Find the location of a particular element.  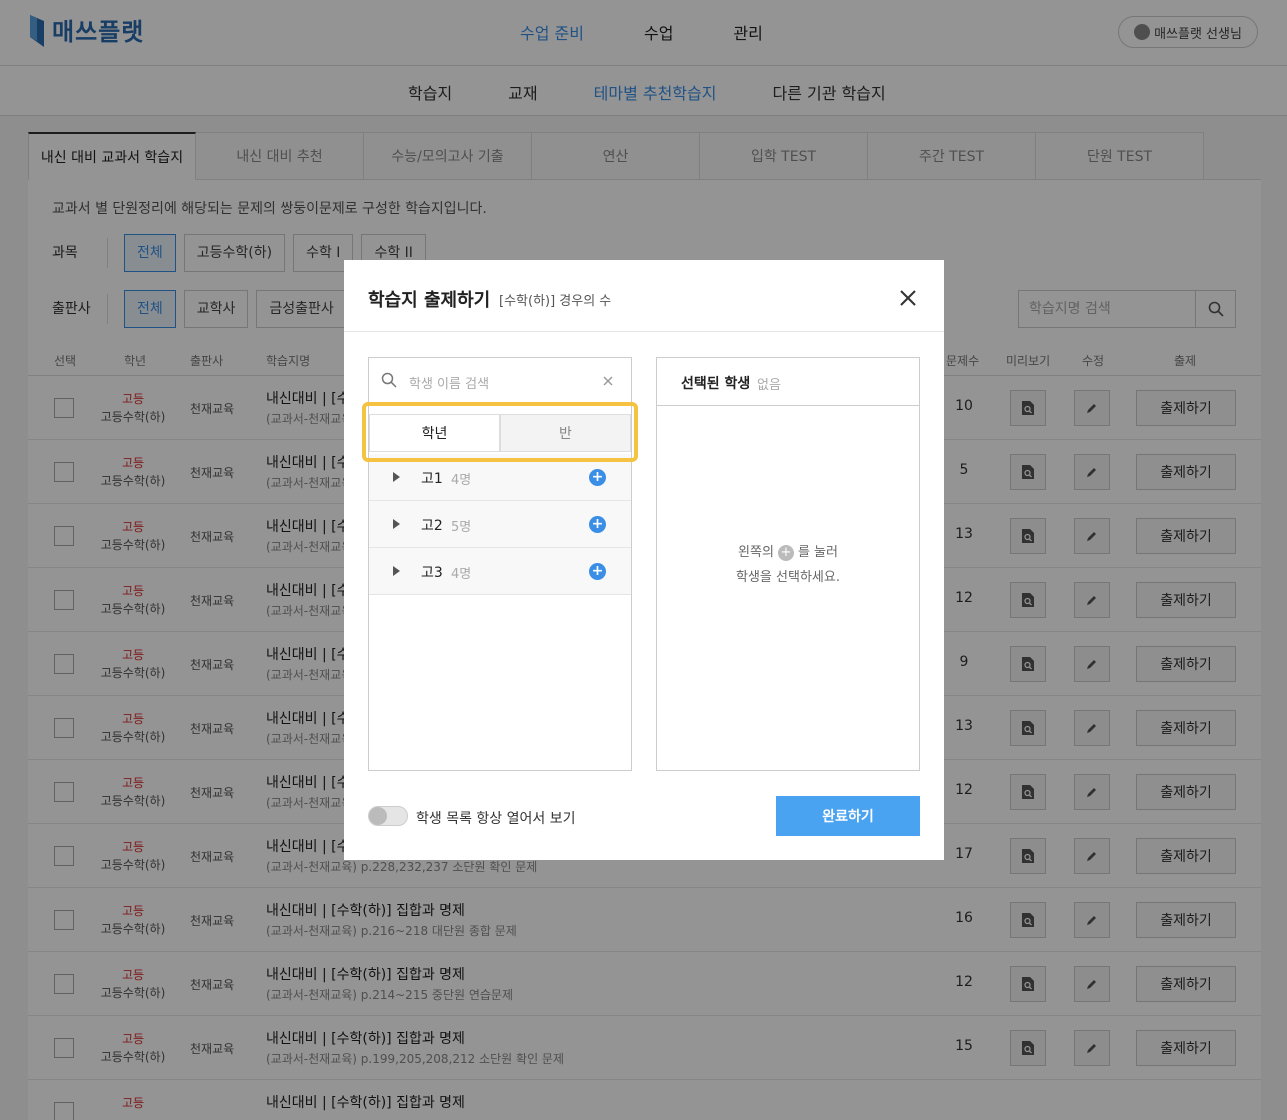

selected-count: 없음 is located at coordinates (769, 385).